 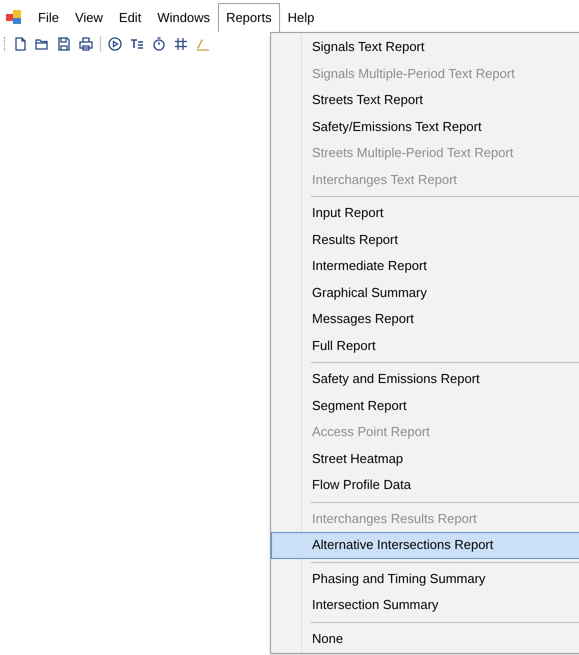 I want to click on lines-icon, so click(x=137, y=44).